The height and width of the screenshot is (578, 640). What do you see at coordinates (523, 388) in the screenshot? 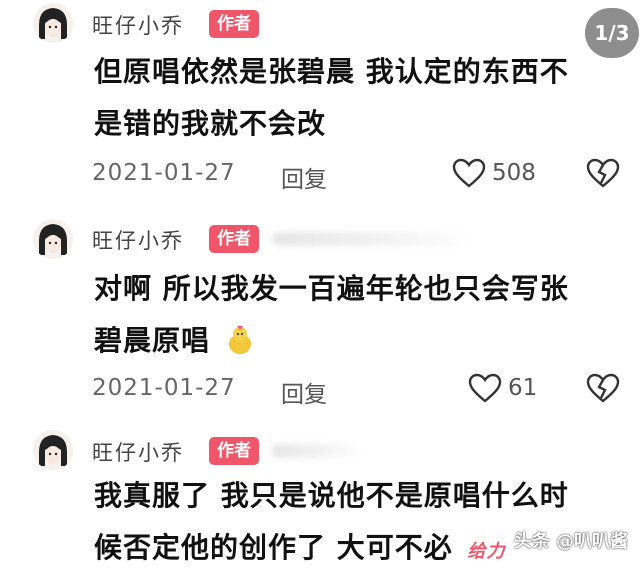
I see `like-count: 61` at bounding box center [523, 388].